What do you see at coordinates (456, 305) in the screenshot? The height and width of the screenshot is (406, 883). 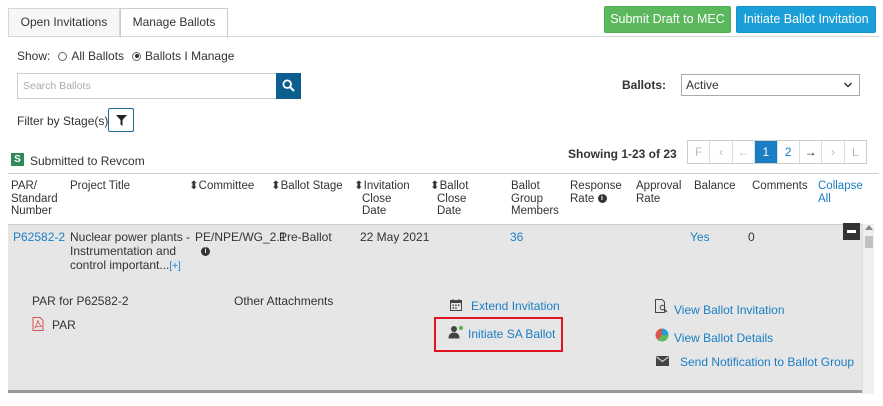 I see `calendar-icon` at bounding box center [456, 305].